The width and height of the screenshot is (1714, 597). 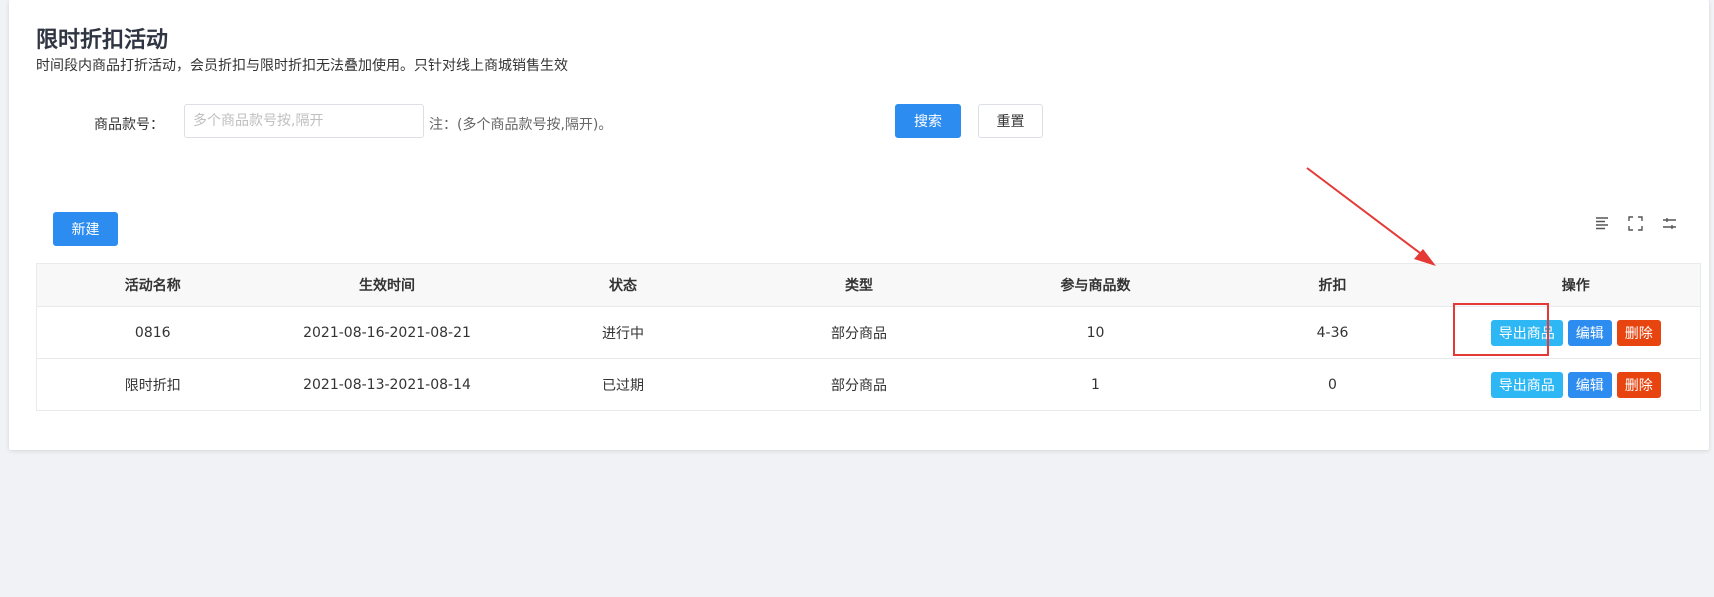 I want to click on density-icon, so click(x=1602, y=223).